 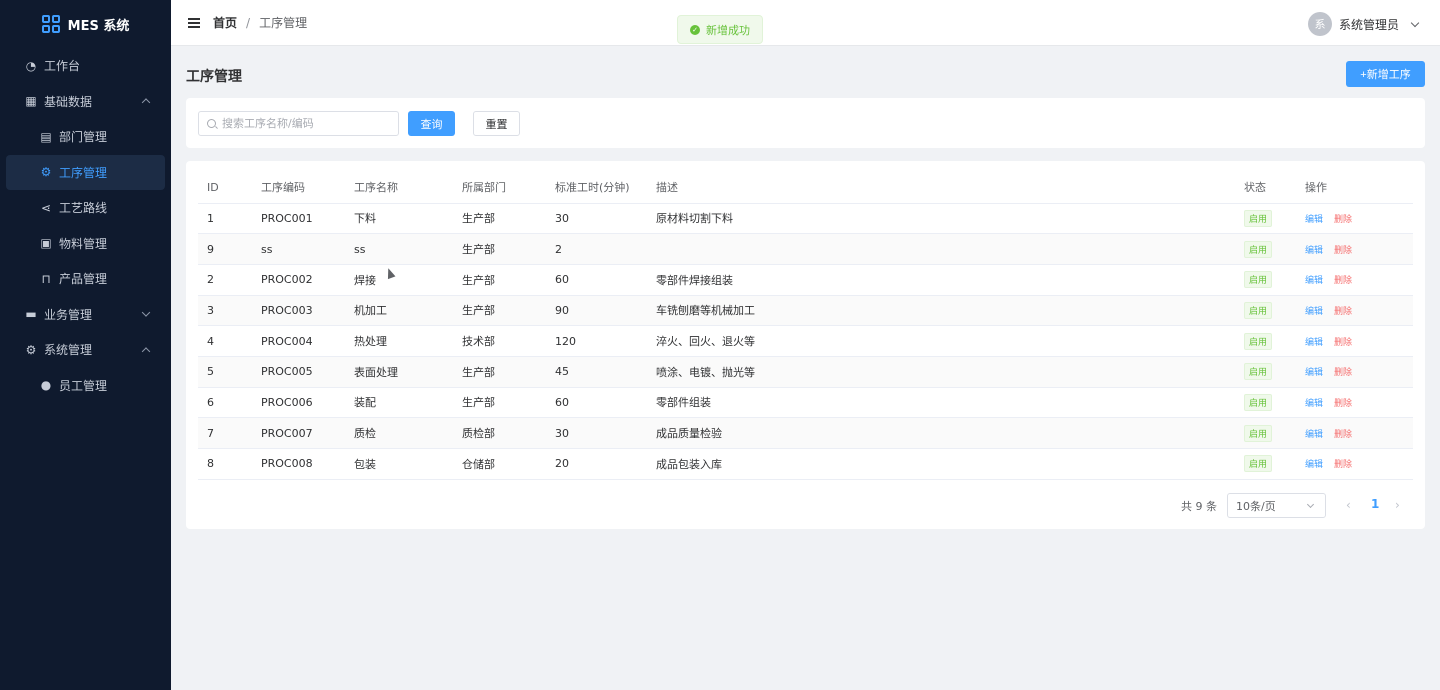 I want to click on cell-desc: 成品包装入库, so click(x=941, y=464).